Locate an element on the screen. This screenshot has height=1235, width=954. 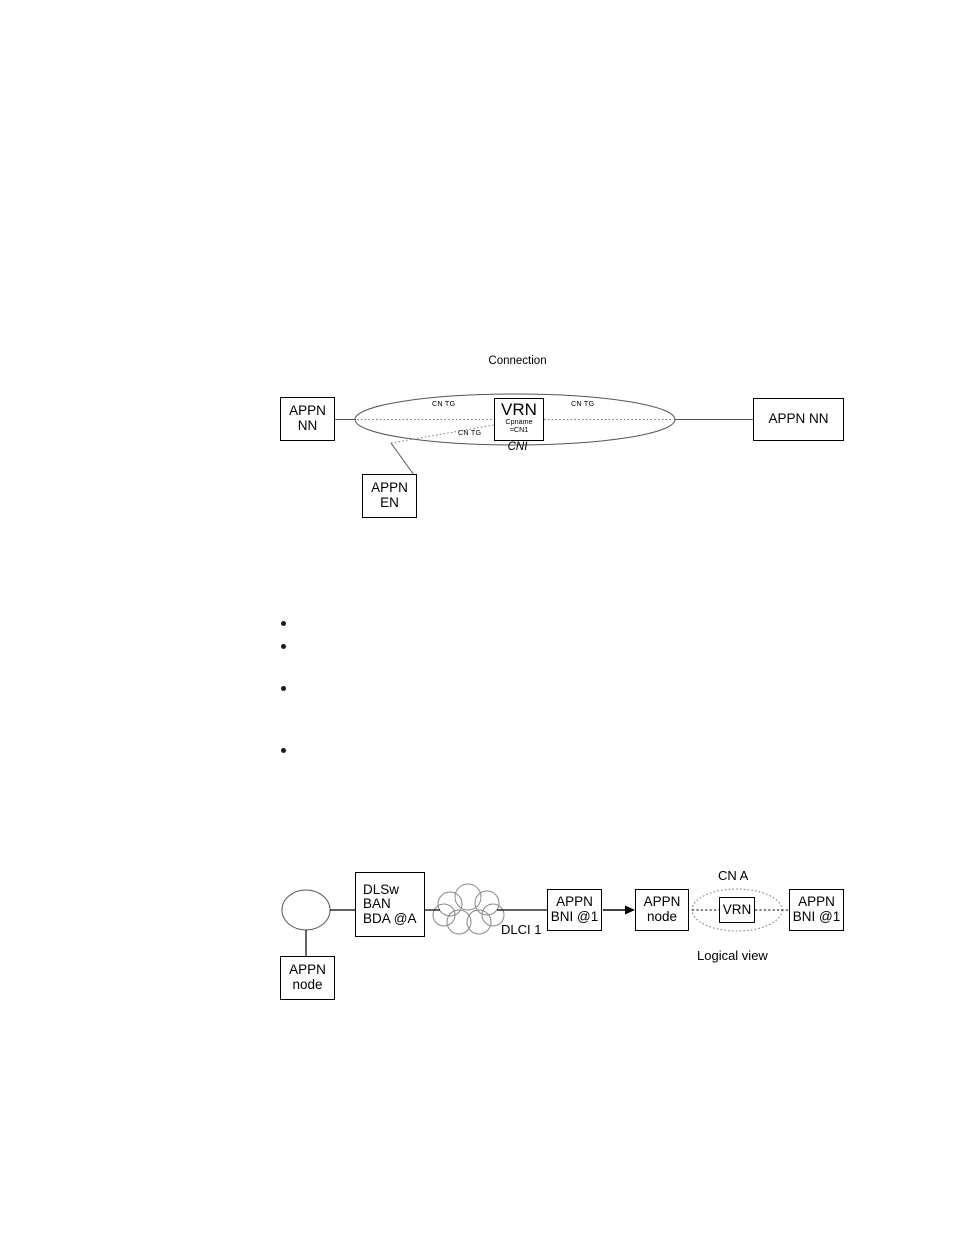
dlsw-ban-bda-box: DLSw BAN BDA @A is located at coordinates (390, 904).